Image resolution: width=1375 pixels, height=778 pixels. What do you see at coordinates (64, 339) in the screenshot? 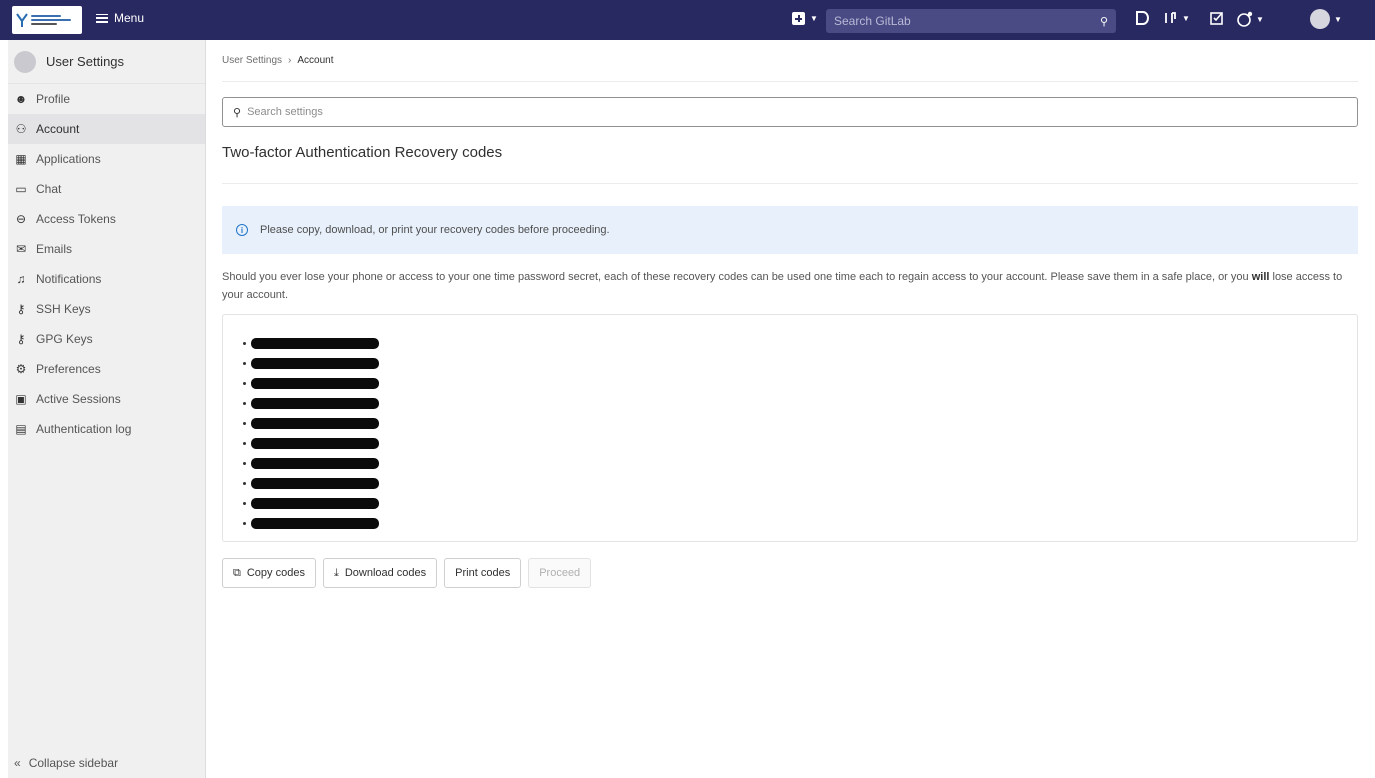
I see `sidebar-item-label: GPG Keys` at bounding box center [64, 339].